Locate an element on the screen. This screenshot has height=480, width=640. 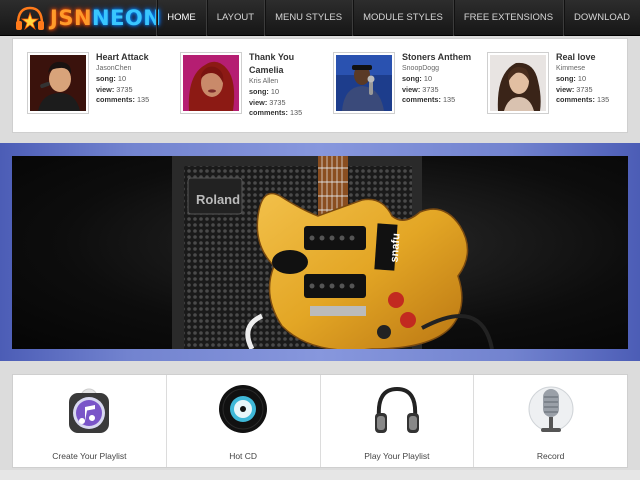
site-logo: JSNNEON is located at coordinates (87, 18).